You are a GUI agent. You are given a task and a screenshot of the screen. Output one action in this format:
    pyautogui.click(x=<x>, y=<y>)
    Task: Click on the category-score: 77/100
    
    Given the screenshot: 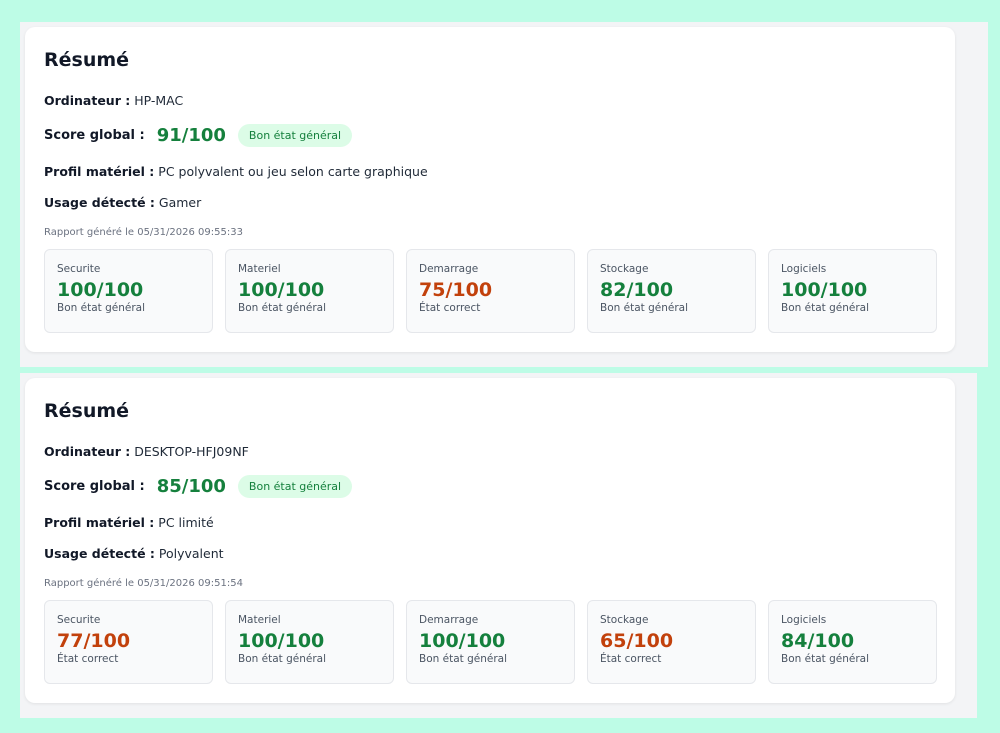 What is the action you would take?
    pyautogui.click(x=94, y=641)
    